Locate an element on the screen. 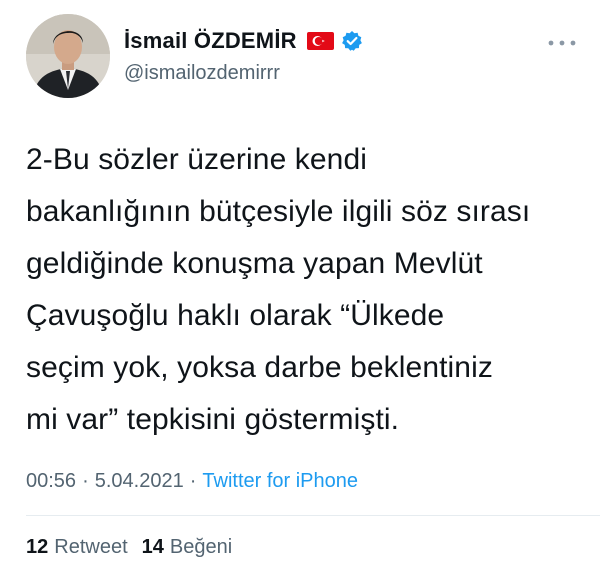  tweet-meta: 00:56 · 5.04.2021 · Twitter for iPhone is located at coordinates (192, 481).